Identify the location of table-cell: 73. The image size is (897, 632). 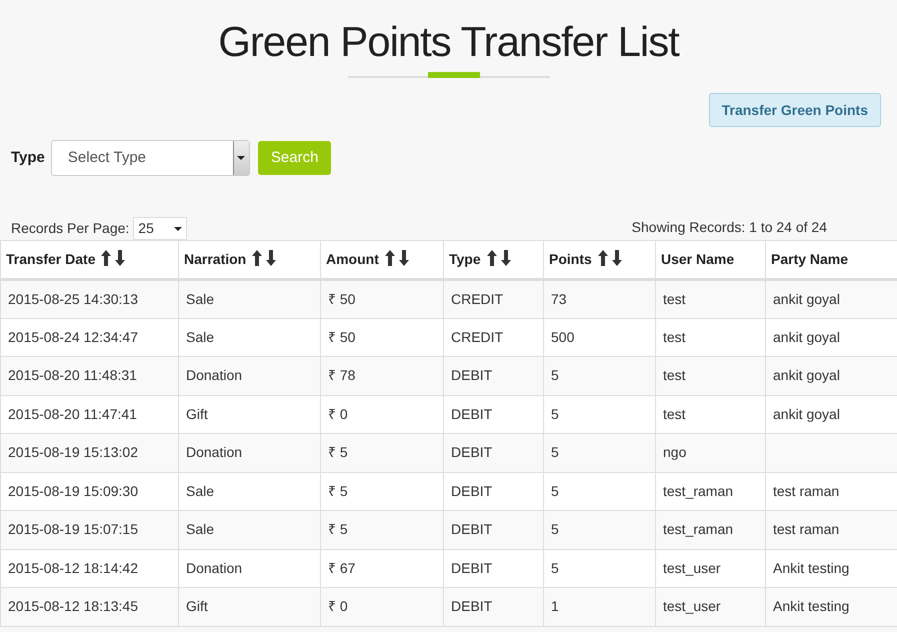
(559, 298).